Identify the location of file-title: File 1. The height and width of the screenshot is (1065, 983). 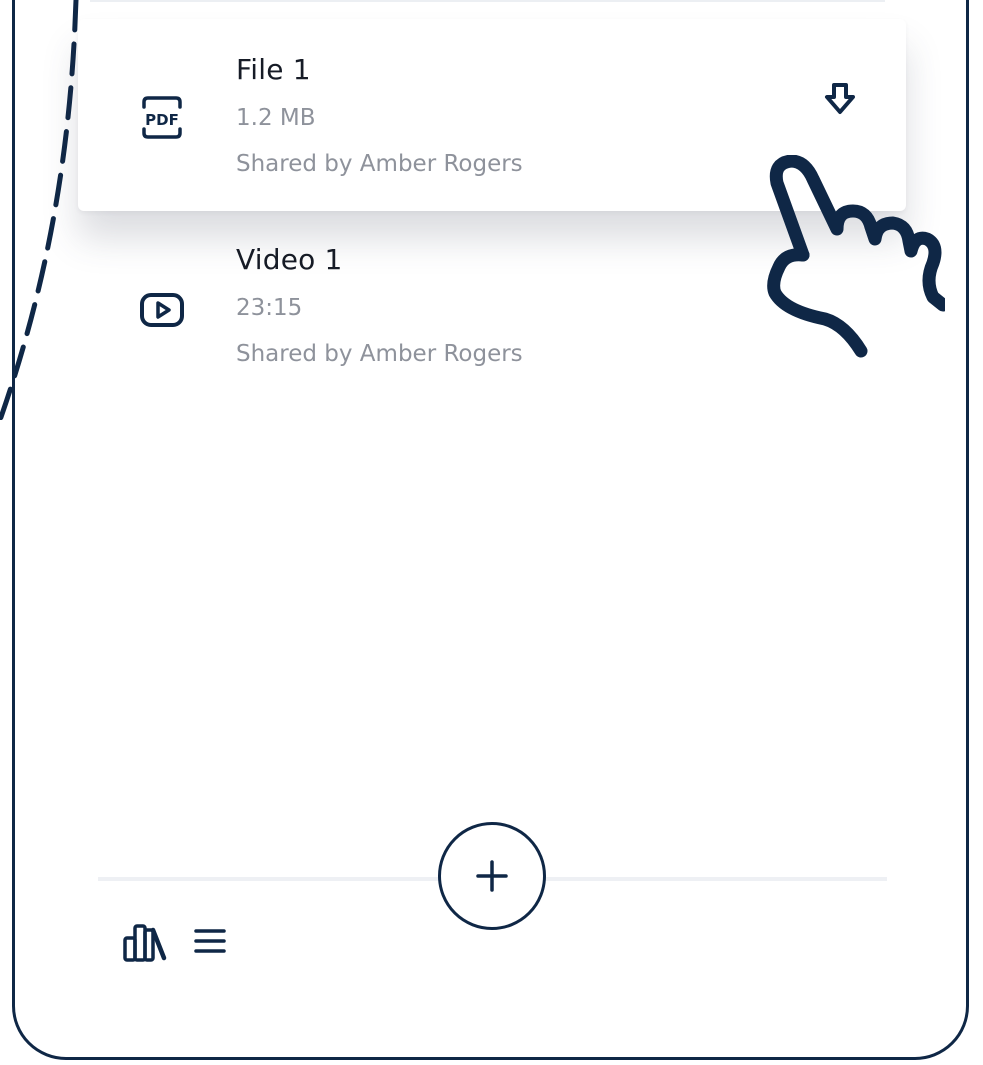
(273, 69).